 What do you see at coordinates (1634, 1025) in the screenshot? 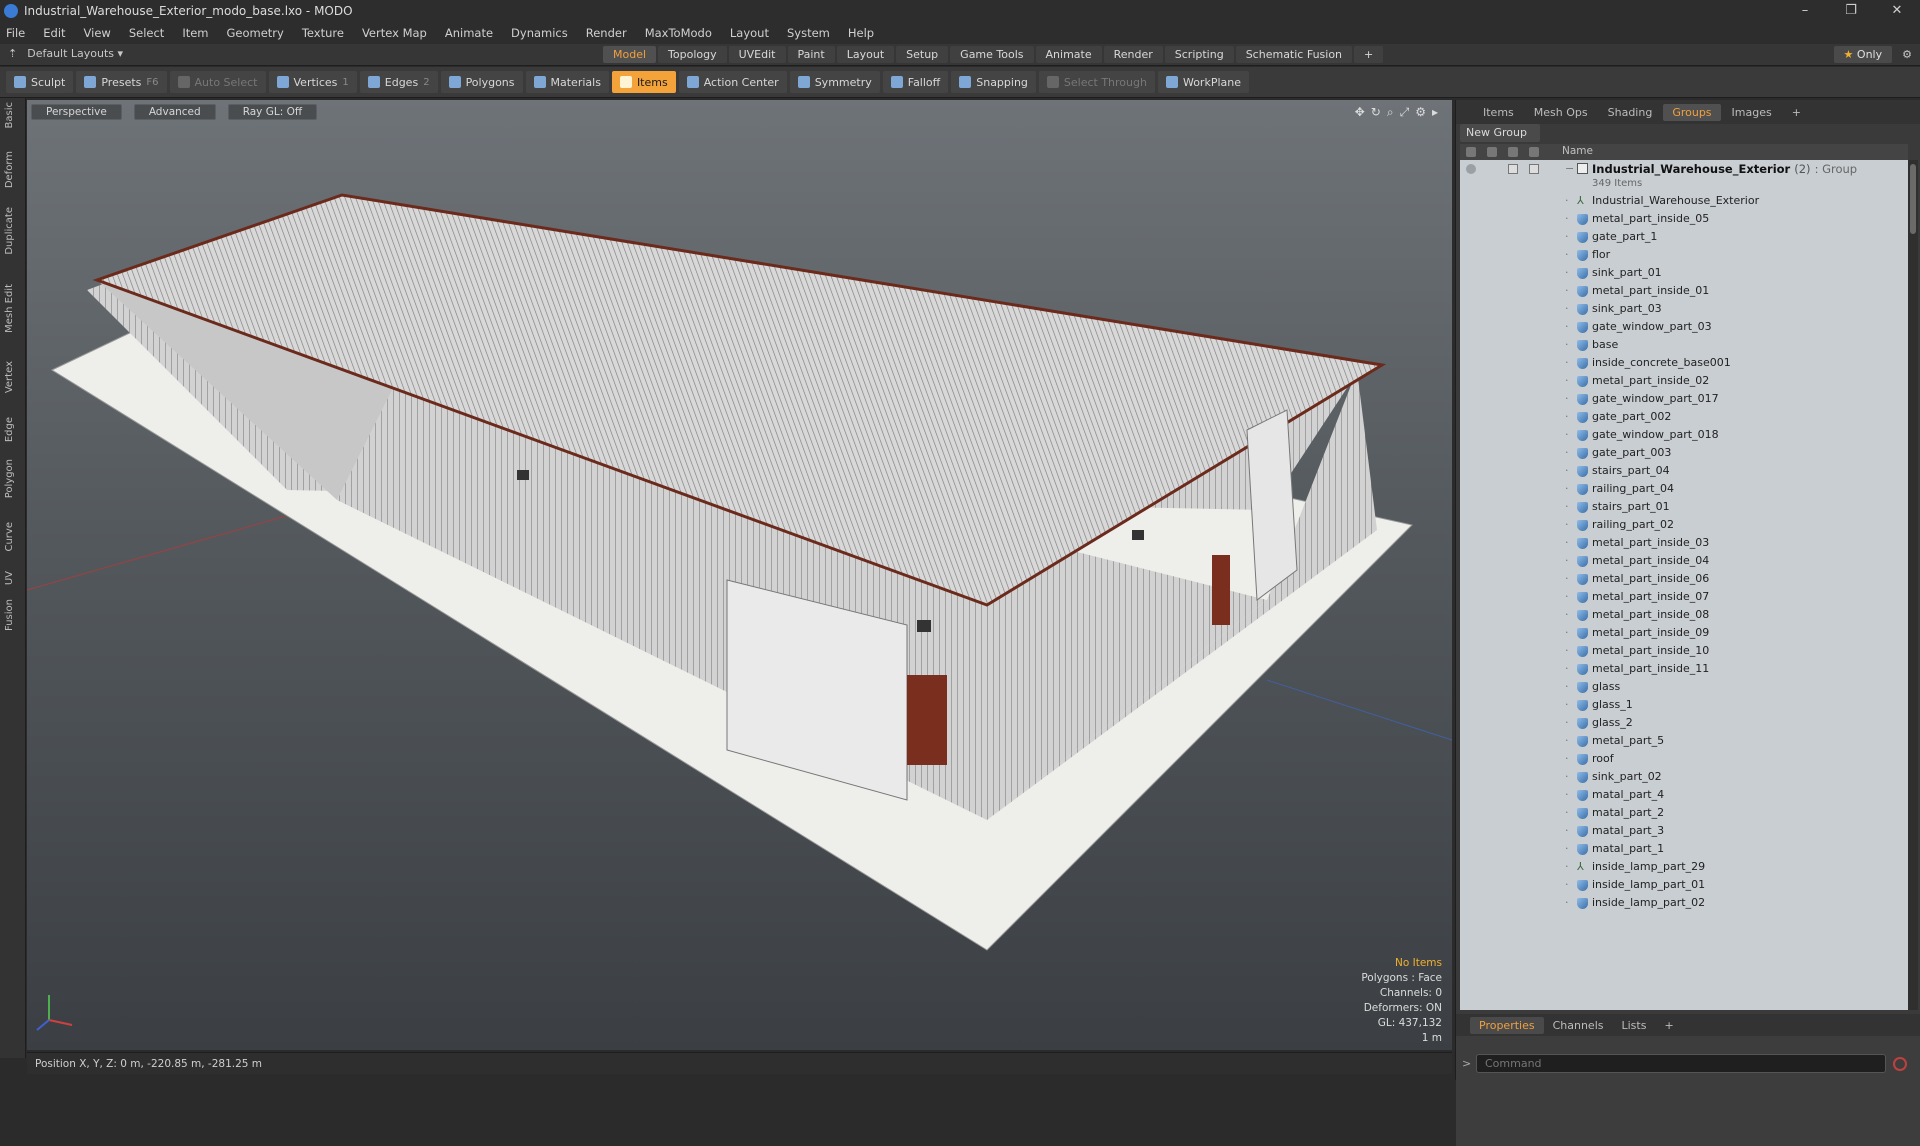
I see `props-tab-lists: Lists` at bounding box center [1634, 1025].